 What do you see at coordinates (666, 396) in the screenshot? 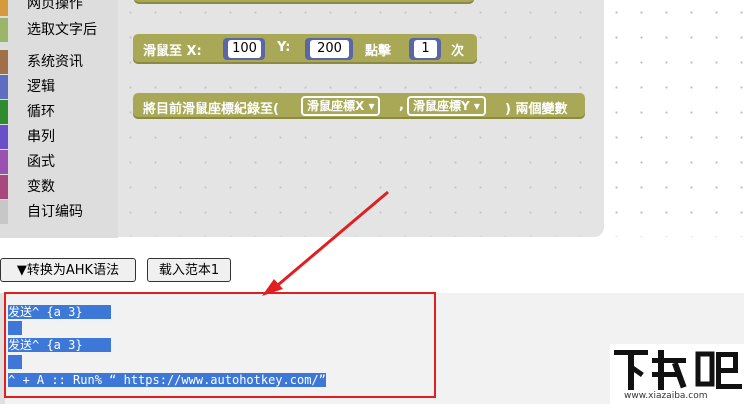
I see `watermark-url: www.xiazaiba.com` at bounding box center [666, 396].